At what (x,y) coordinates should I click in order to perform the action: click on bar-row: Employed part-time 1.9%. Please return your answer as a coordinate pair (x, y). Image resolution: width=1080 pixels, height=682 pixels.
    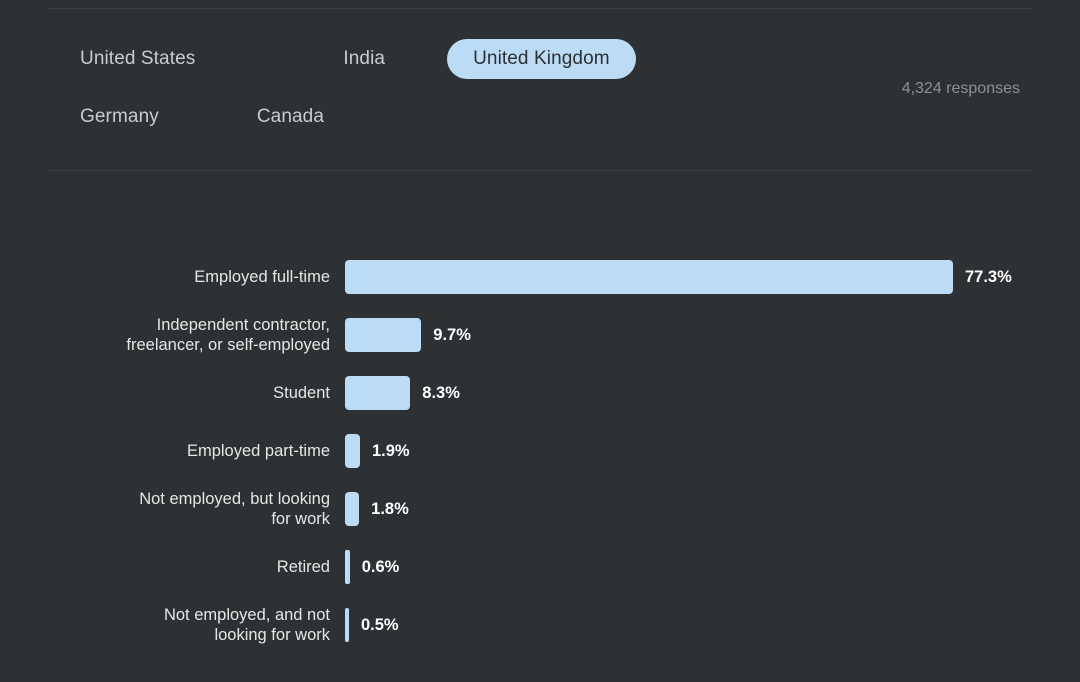
    Looking at the image, I should click on (540, 451).